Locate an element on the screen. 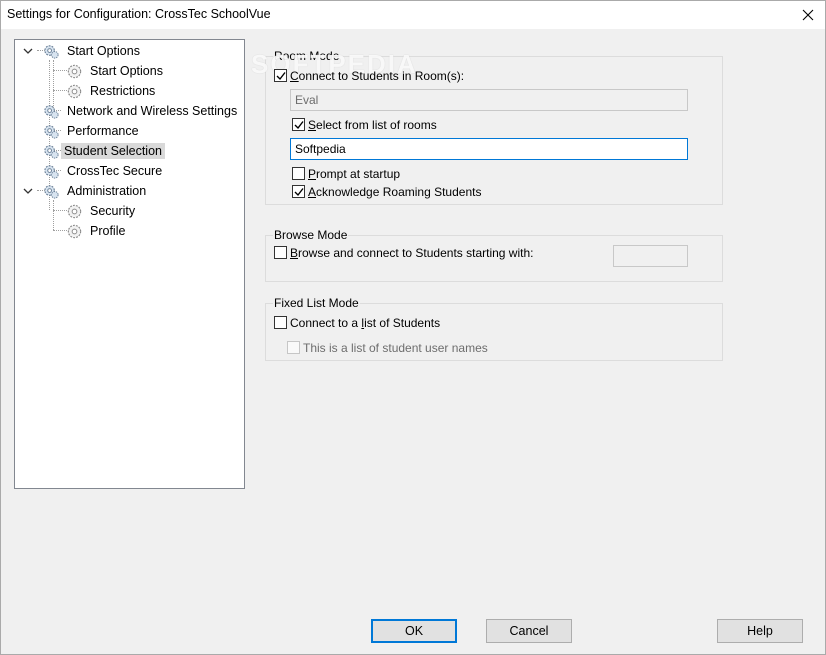 The width and height of the screenshot is (826, 655). connect-rooms-label: Connect to Students in Room(s): is located at coordinates (377, 76).